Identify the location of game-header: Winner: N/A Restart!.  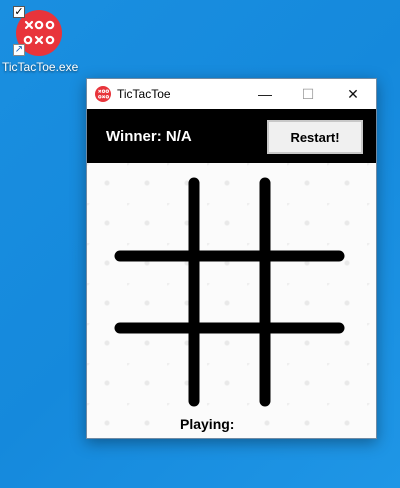
(231, 136).